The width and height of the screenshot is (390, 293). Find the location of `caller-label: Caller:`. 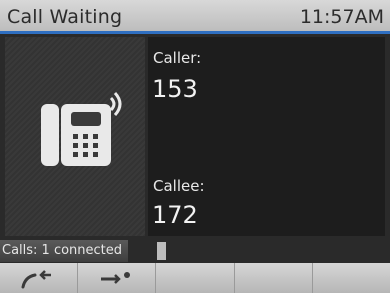

caller-label: Caller: is located at coordinates (177, 58).